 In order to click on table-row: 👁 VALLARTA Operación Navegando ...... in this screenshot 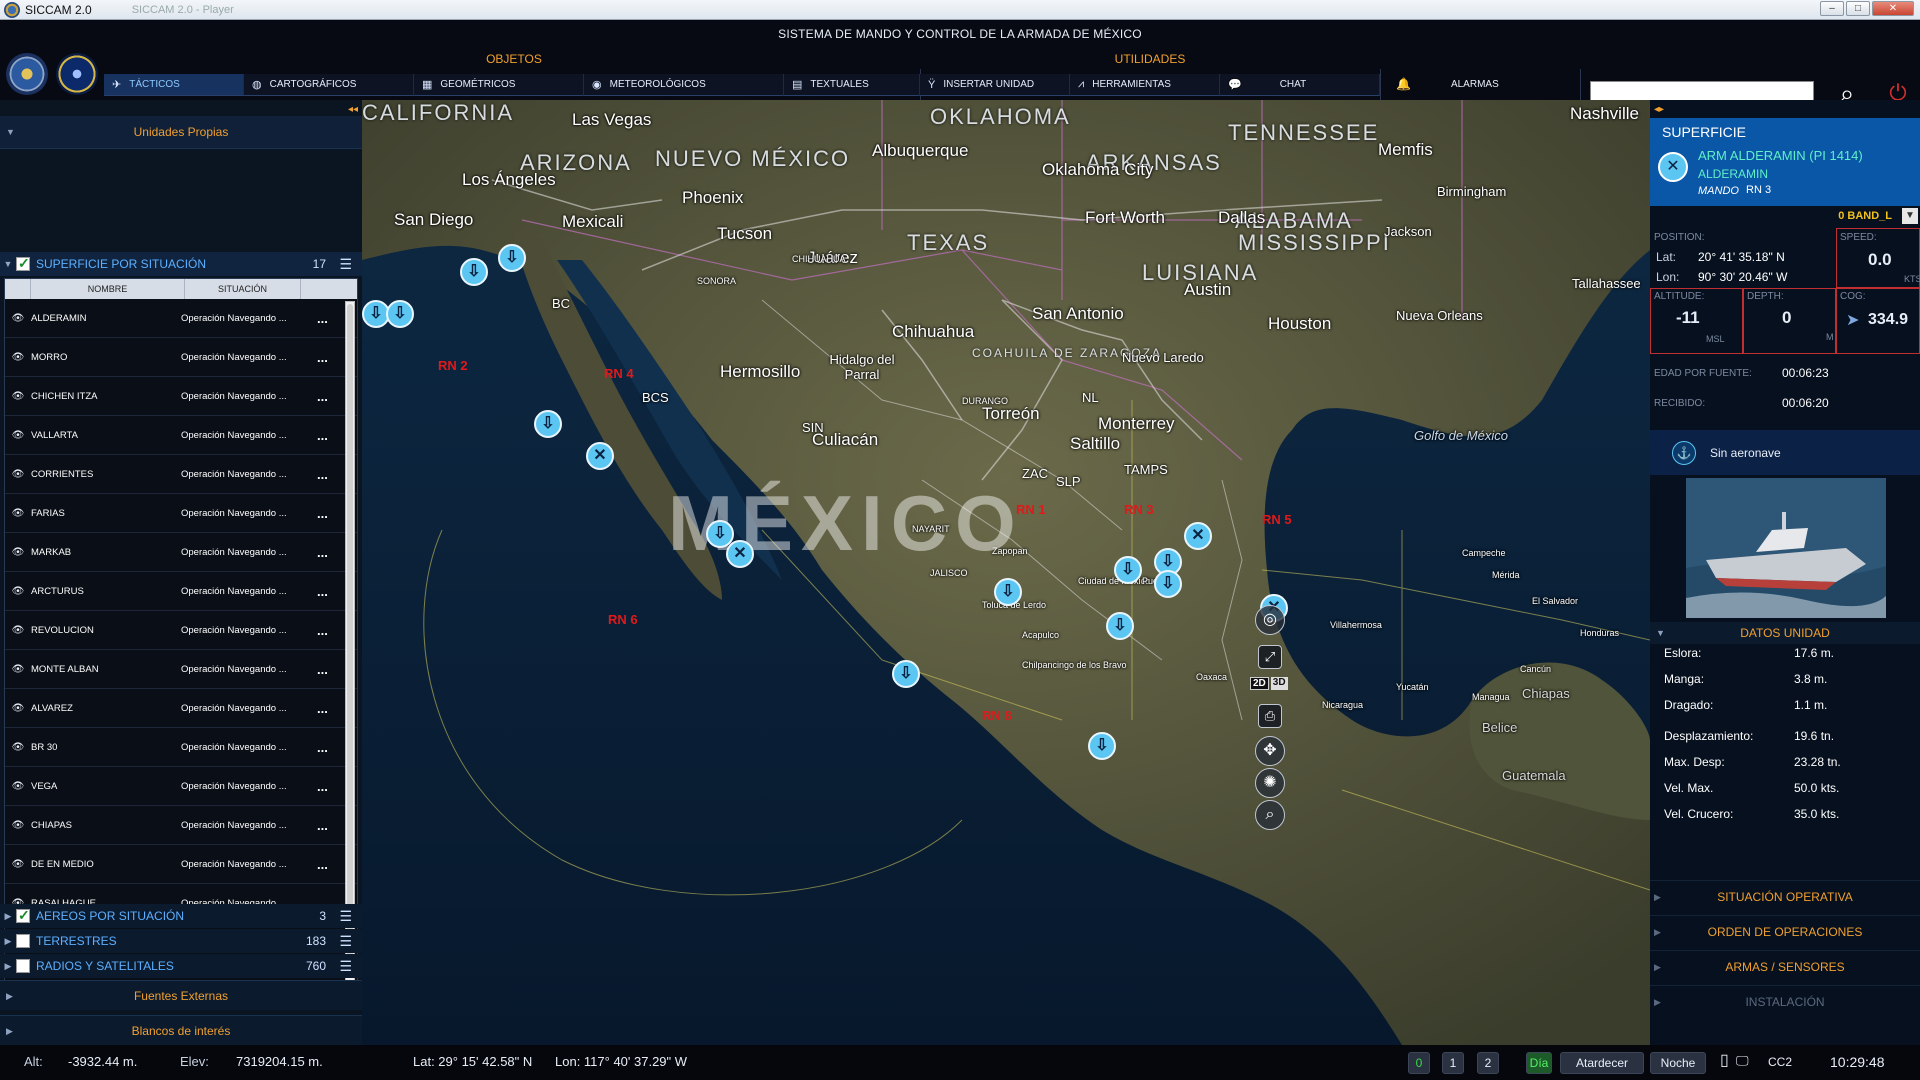, I will do `click(181, 435)`.